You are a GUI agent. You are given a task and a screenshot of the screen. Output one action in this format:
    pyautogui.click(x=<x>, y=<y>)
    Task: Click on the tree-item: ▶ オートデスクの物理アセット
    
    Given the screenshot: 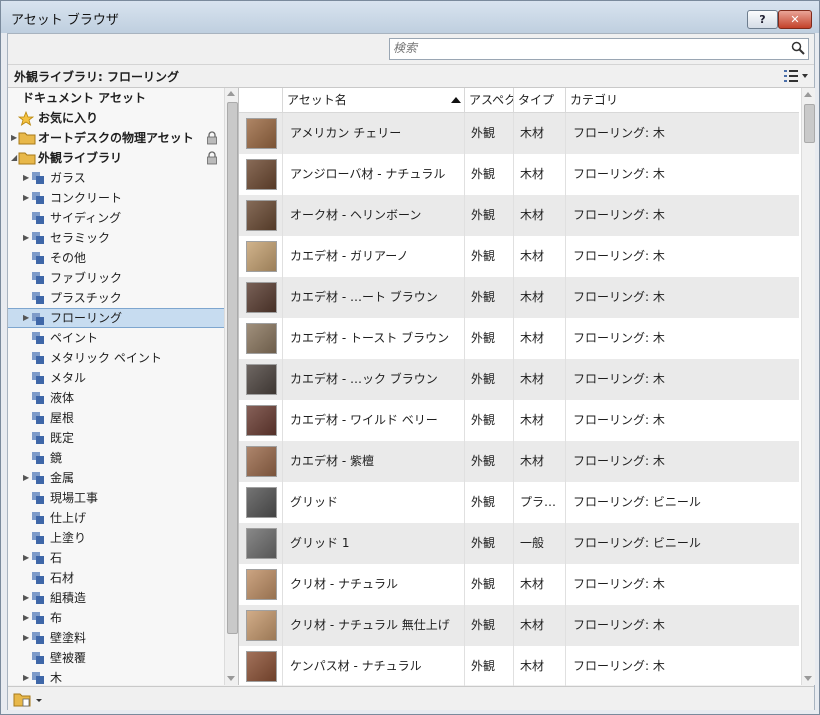 What is the action you would take?
    pyautogui.click(x=116, y=138)
    